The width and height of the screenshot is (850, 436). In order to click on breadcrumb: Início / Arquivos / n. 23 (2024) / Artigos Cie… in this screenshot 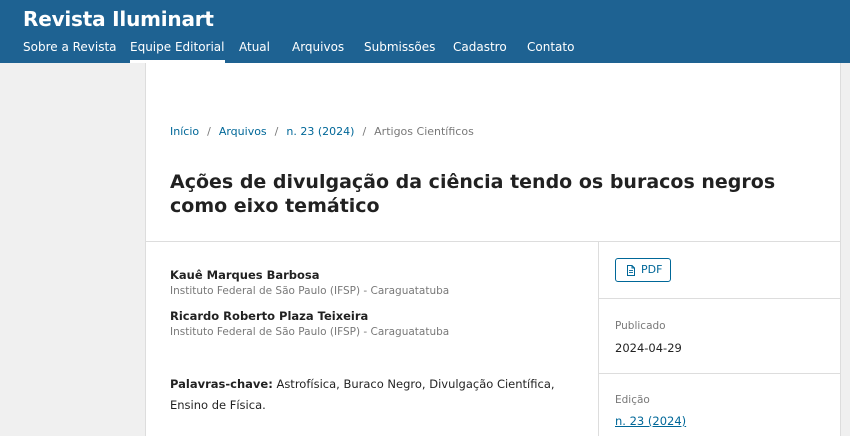, I will do `click(322, 131)`.